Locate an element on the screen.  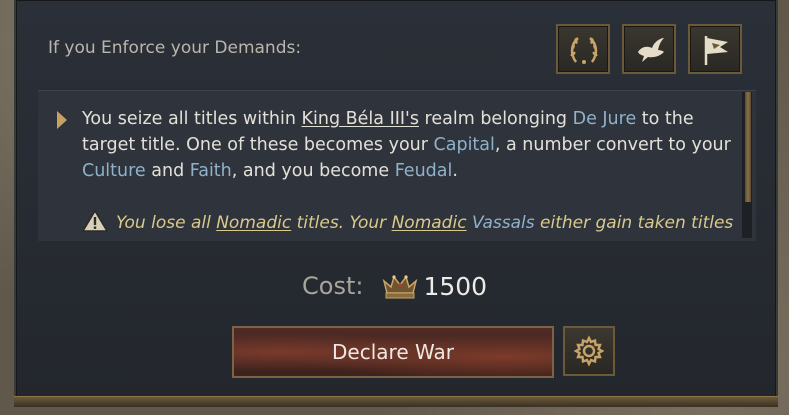
panel-bottom-trim is located at coordinates (396, 401).